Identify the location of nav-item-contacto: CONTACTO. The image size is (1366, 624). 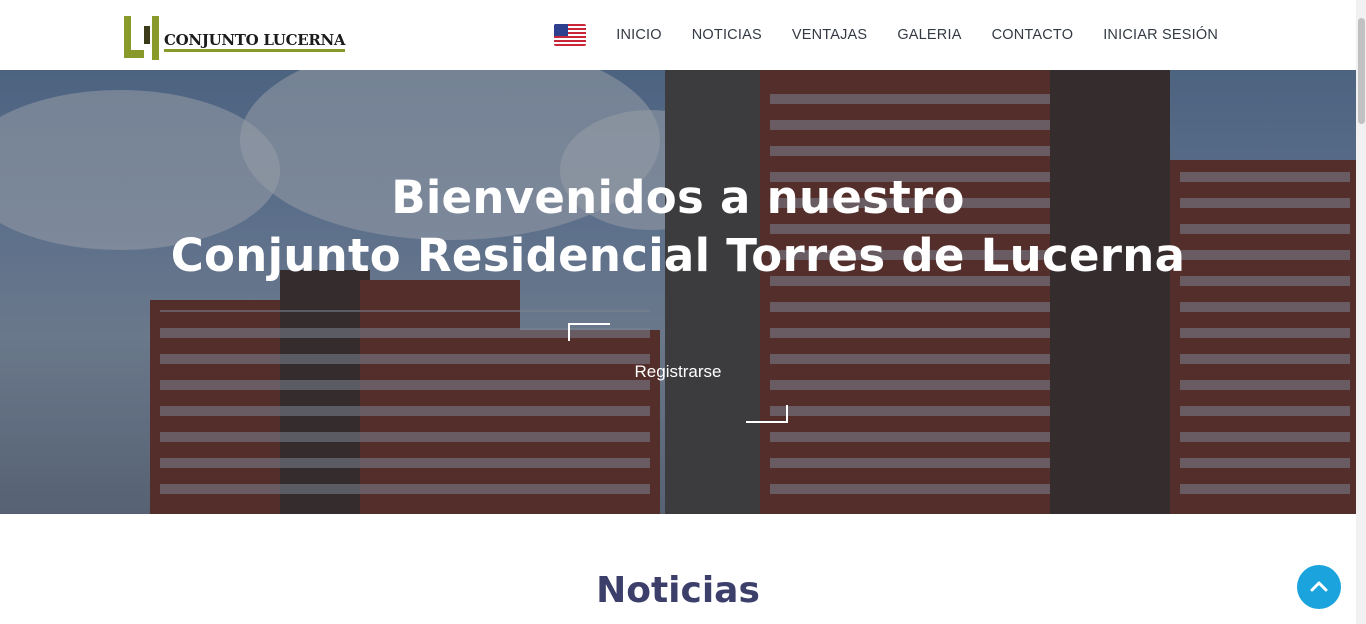
(1033, 35).